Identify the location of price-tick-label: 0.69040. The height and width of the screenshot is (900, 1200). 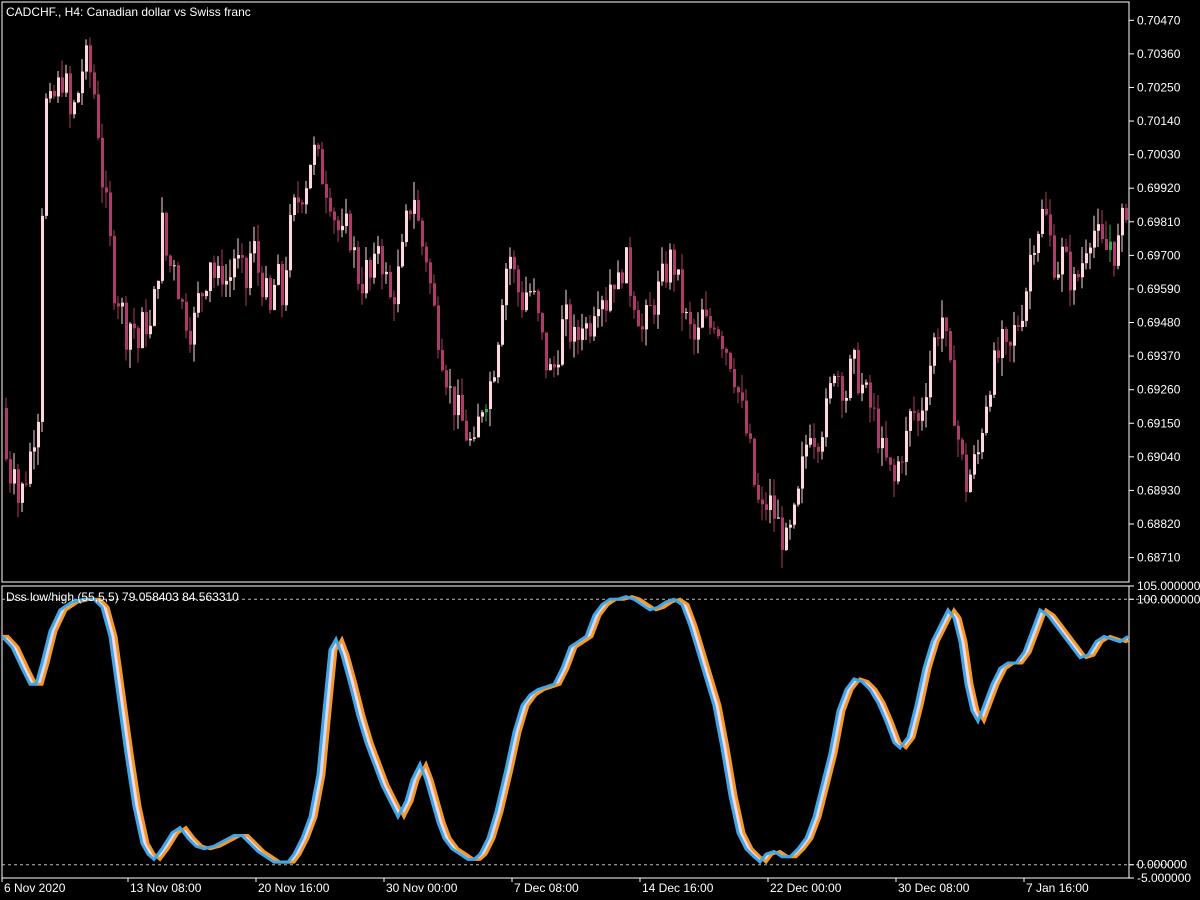
(1159, 457).